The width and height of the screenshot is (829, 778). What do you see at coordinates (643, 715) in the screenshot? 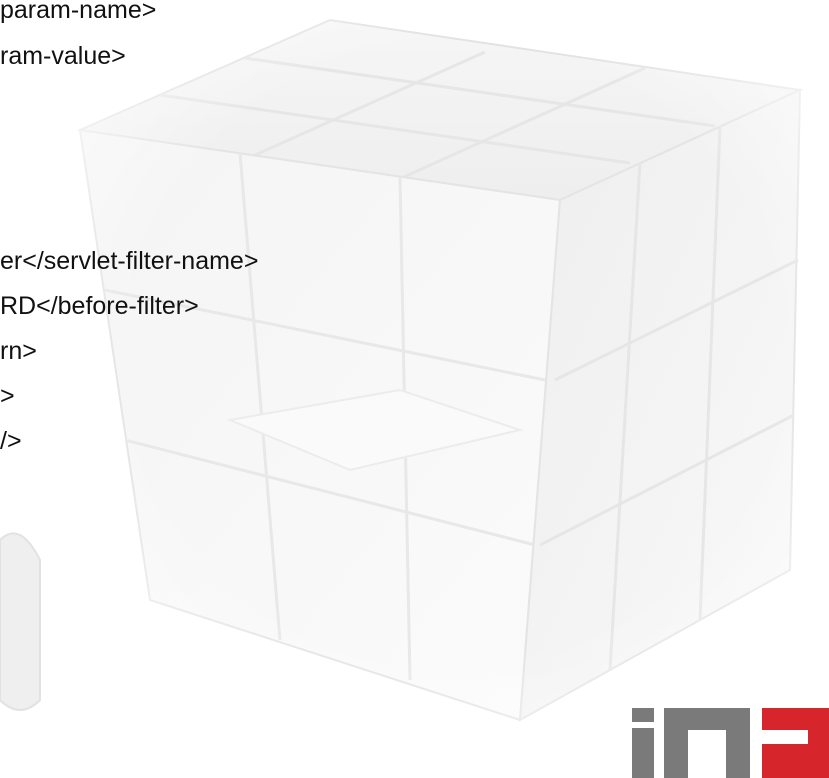
I see `logo-i-dot` at bounding box center [643, 715].